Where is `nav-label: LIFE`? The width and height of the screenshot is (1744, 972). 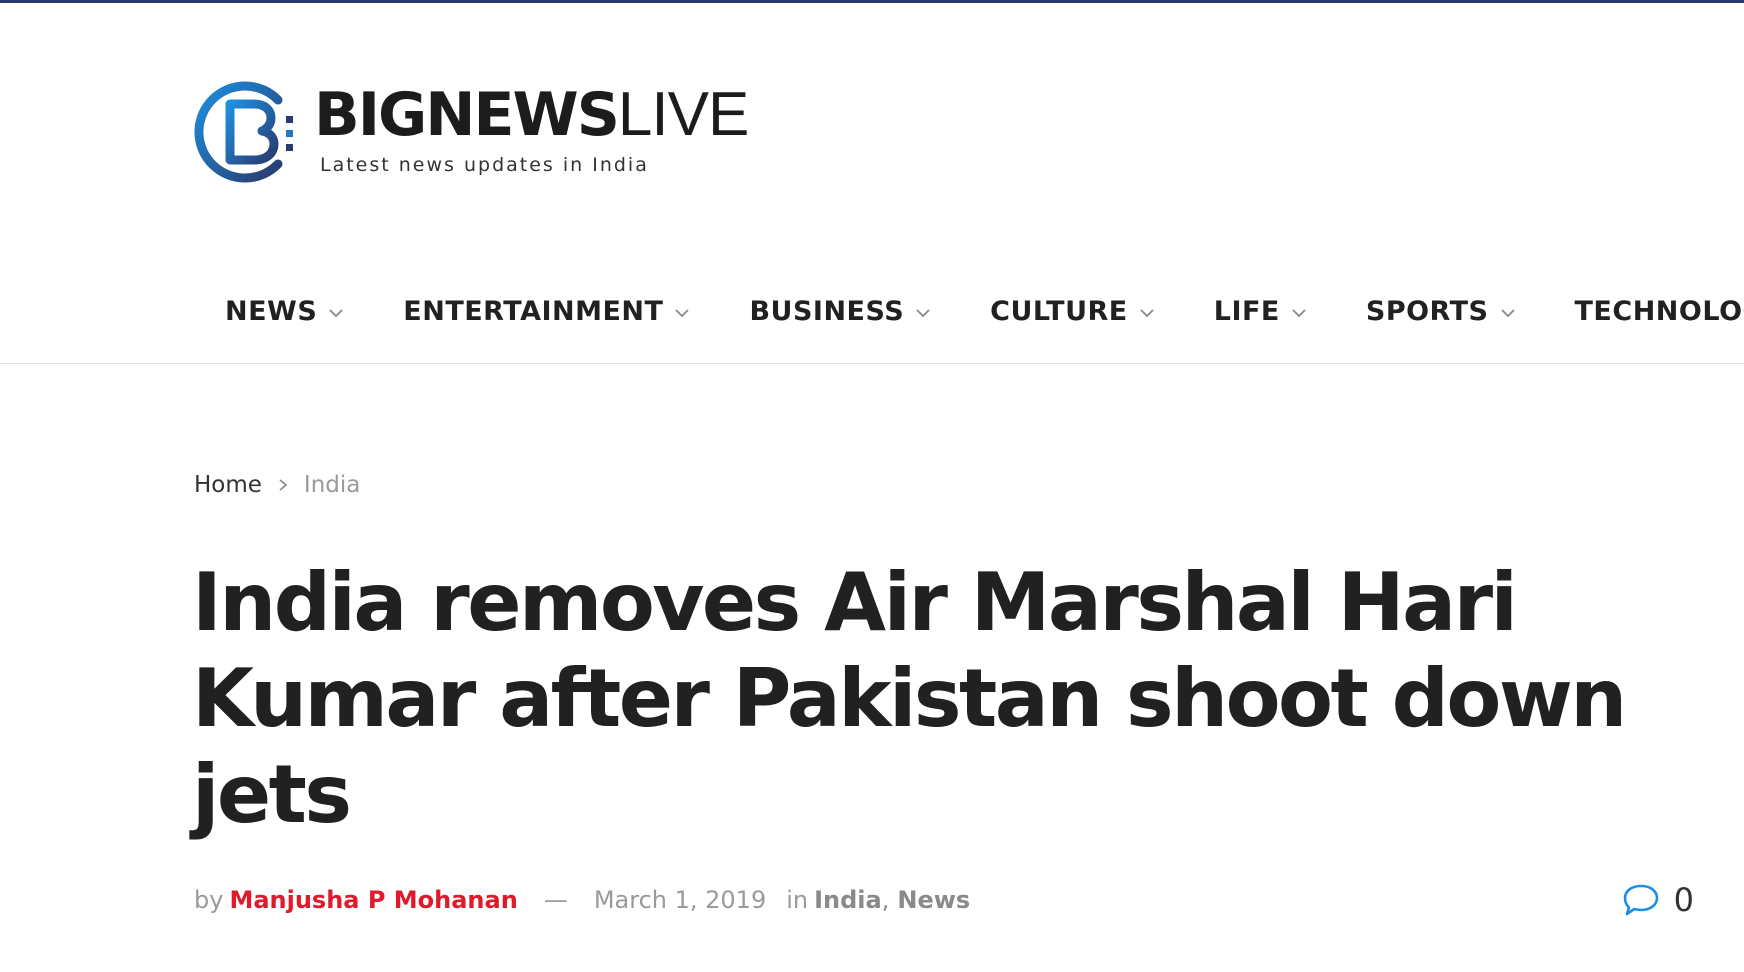
nav-label: LIFE is located at coordinates (1246, 311).